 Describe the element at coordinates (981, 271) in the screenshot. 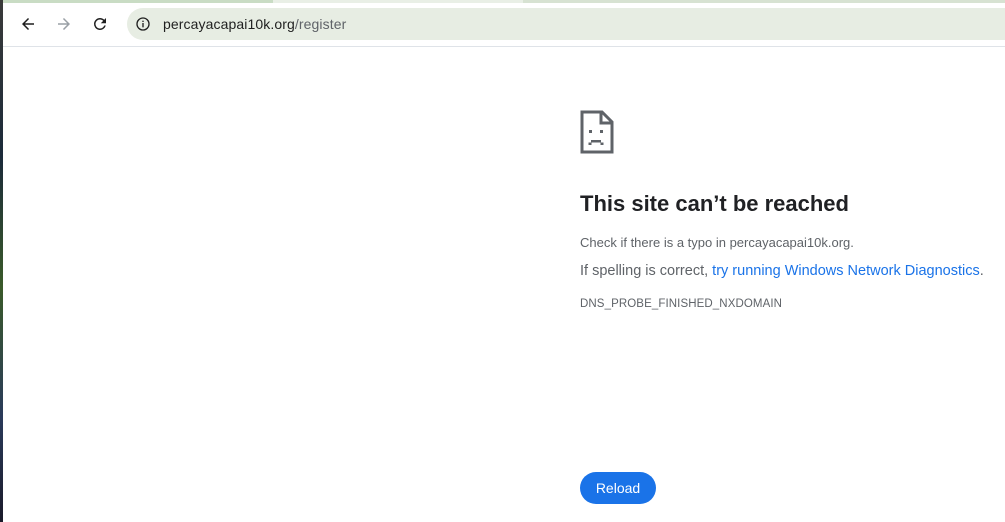

I see `spelling-suffix: .` at that location.